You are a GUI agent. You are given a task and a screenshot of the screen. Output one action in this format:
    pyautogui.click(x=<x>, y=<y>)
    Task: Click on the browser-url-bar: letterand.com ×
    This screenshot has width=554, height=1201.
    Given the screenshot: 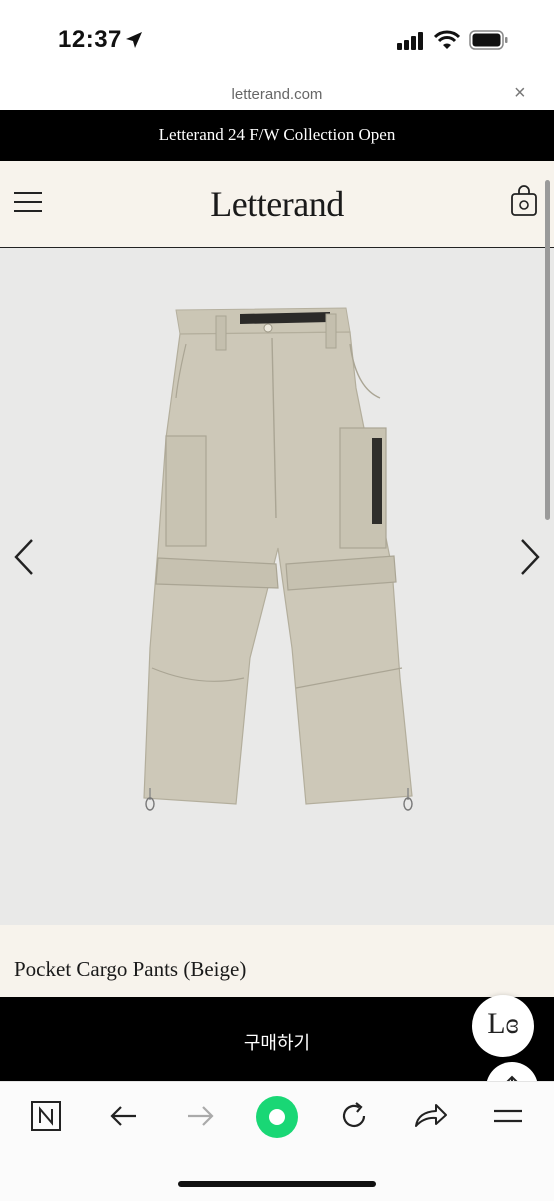 What is the action you would take?
    pyautogui.click(x=277, y=95)
    